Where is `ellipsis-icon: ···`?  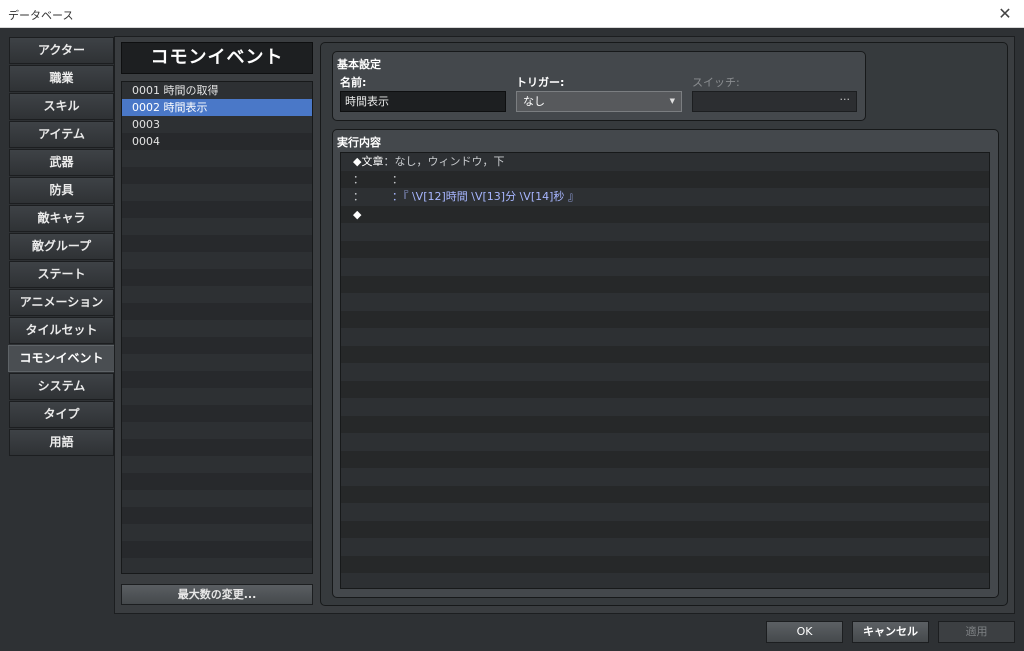 ellipsis-icon: ··· is located at coordinates (845, 99).